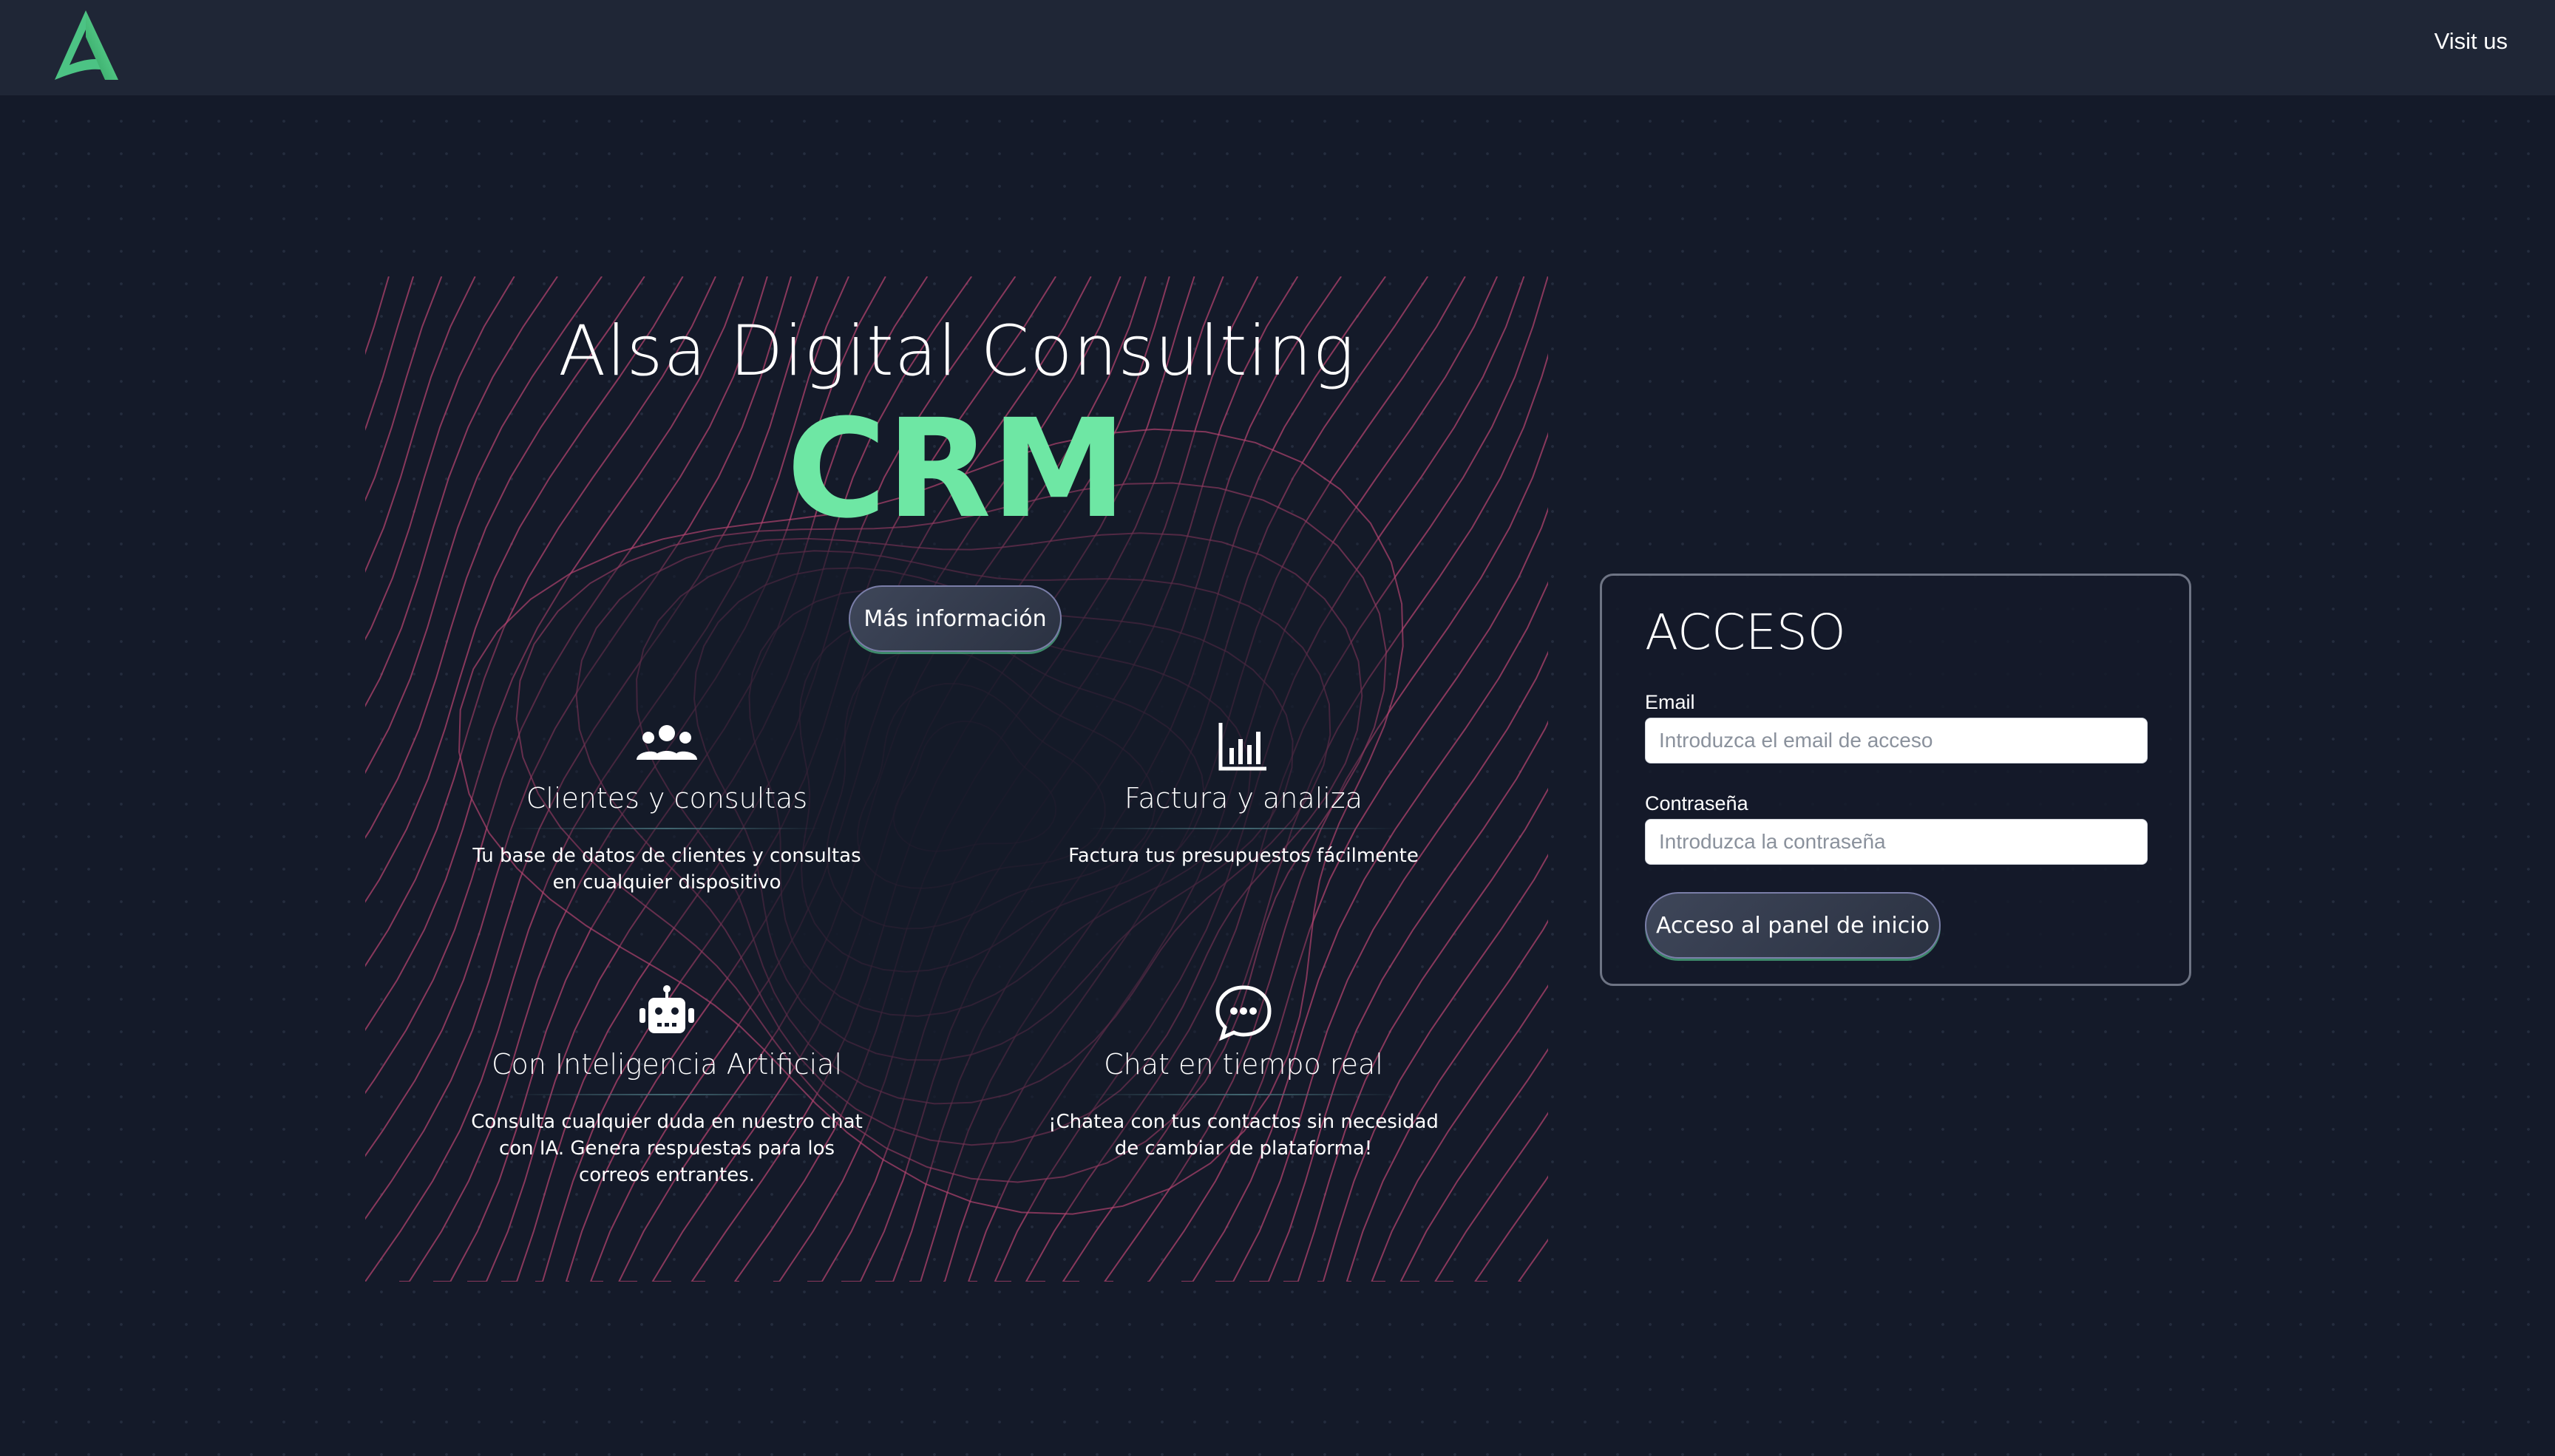 This screenshot has width=2555, height=1456. Describe the element at coordinates (1745, 632) in the screenshot. I see `login-title: ACCESO` at that location.